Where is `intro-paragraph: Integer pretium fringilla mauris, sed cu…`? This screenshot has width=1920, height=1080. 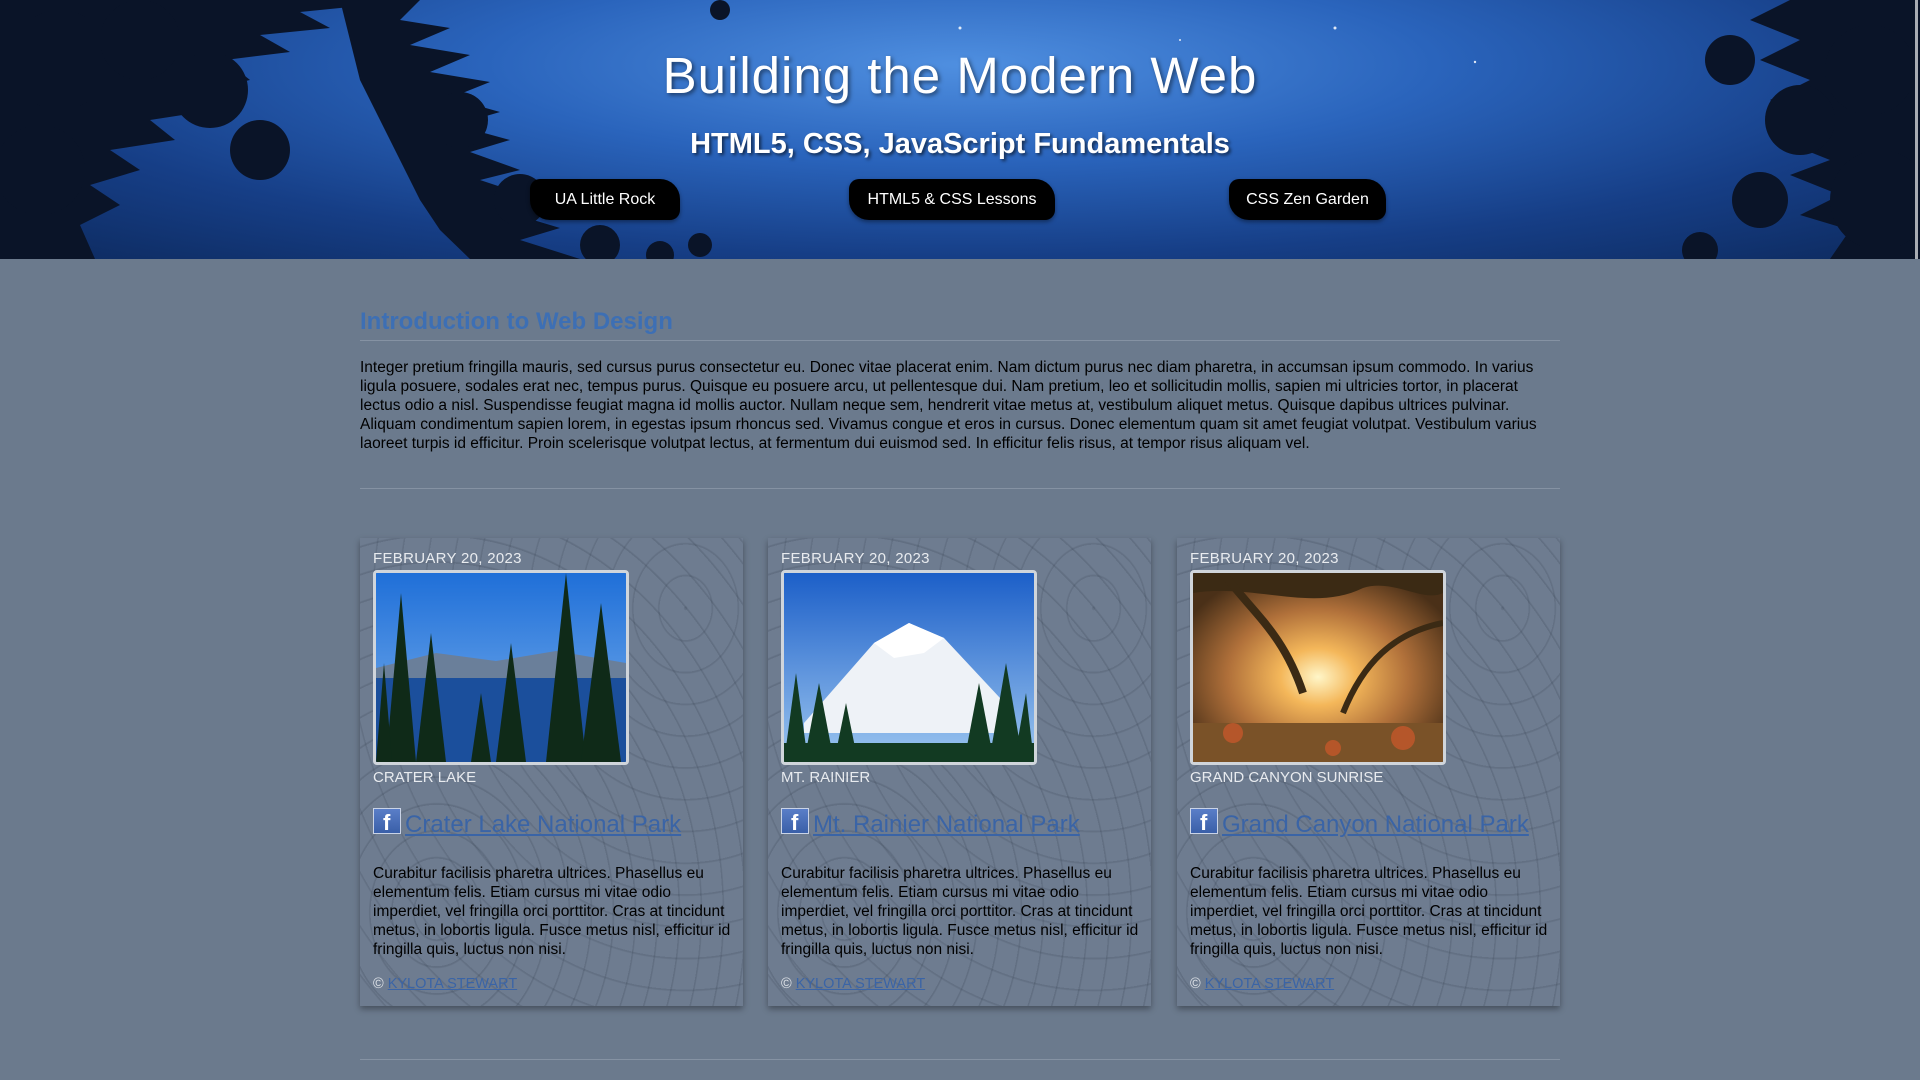
intro-paragraph: Integer pretium fringilla mauris, sed cu… is located at coordinates (948, 405).